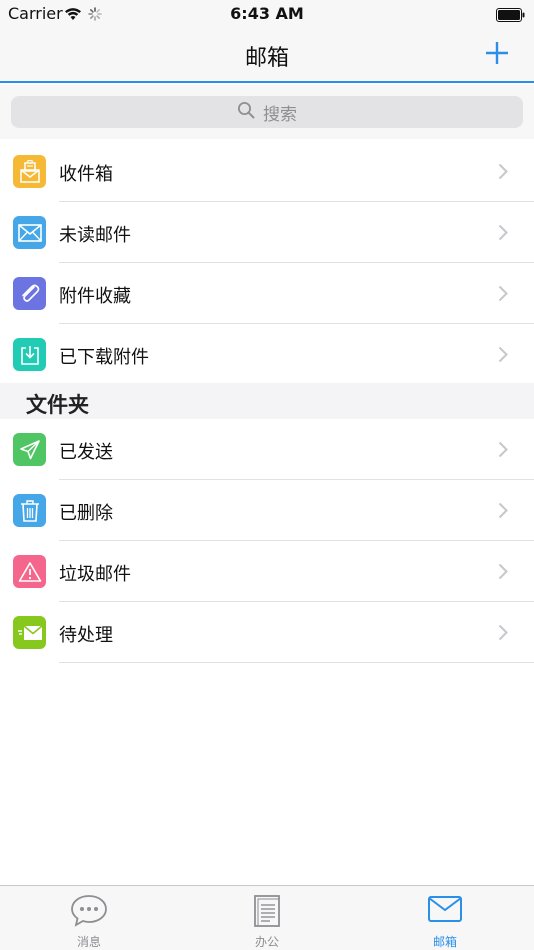  I want to click on mailbox-item-label: 收件箱, so click(86, 174).